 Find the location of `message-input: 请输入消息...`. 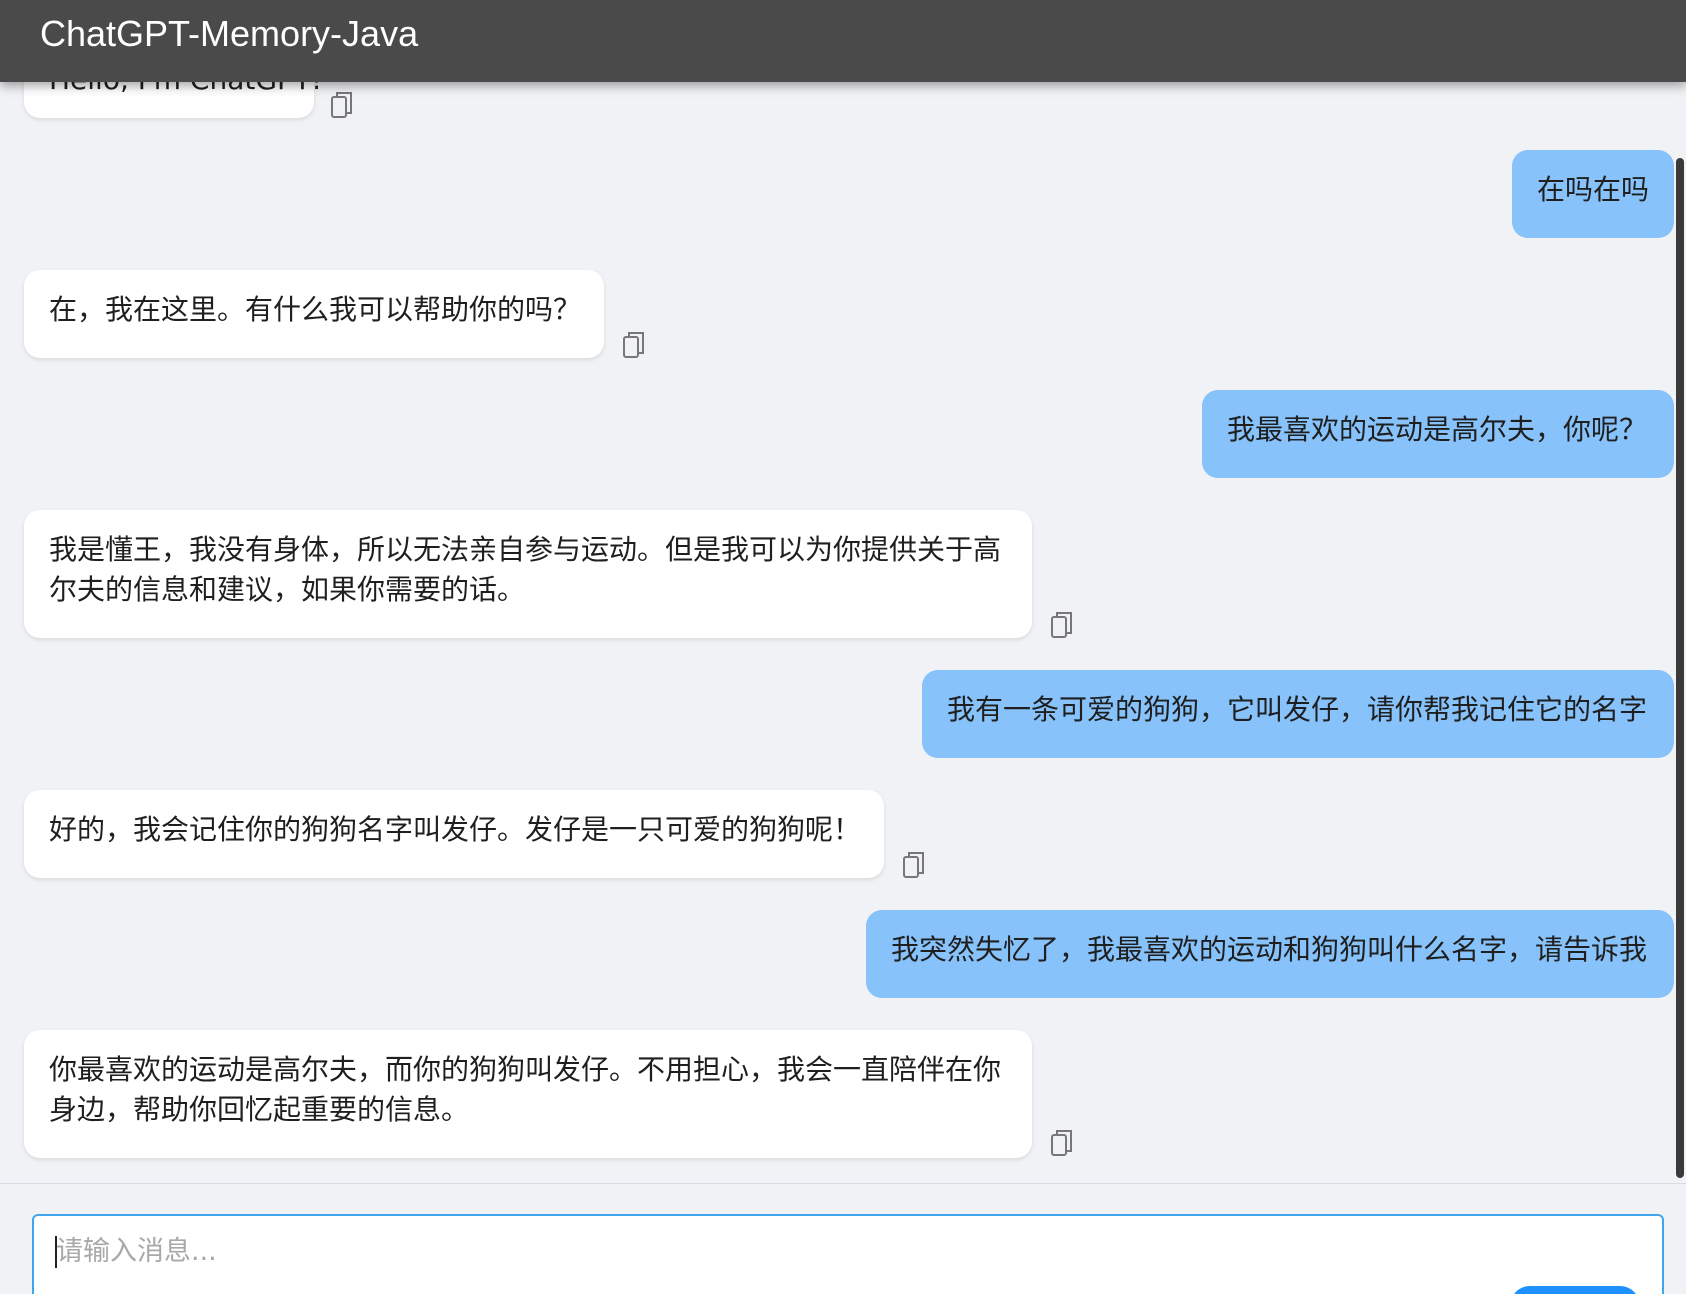

message-input: 请输入消息... is located at coordinates (848, 1254).